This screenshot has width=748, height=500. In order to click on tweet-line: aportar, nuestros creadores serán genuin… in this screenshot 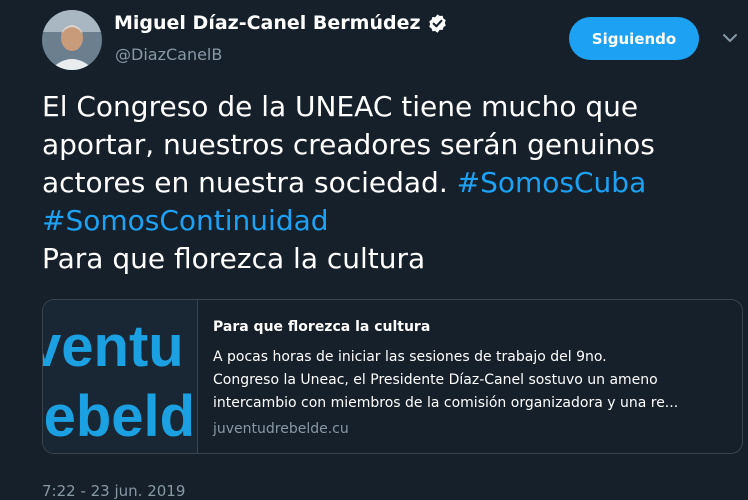, I will do `click(395, 145)`.